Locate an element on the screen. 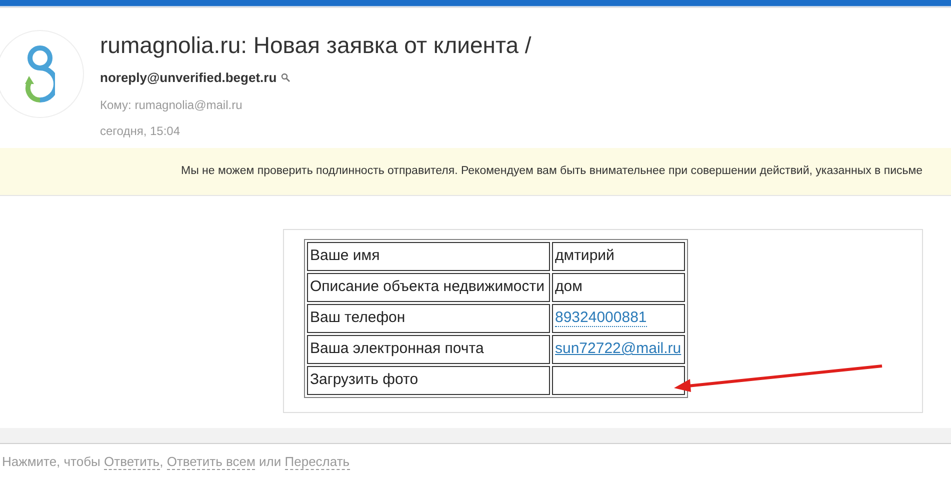 This screenshot has height=487, width=951. logo-icon is located at coordinates (40, 74).